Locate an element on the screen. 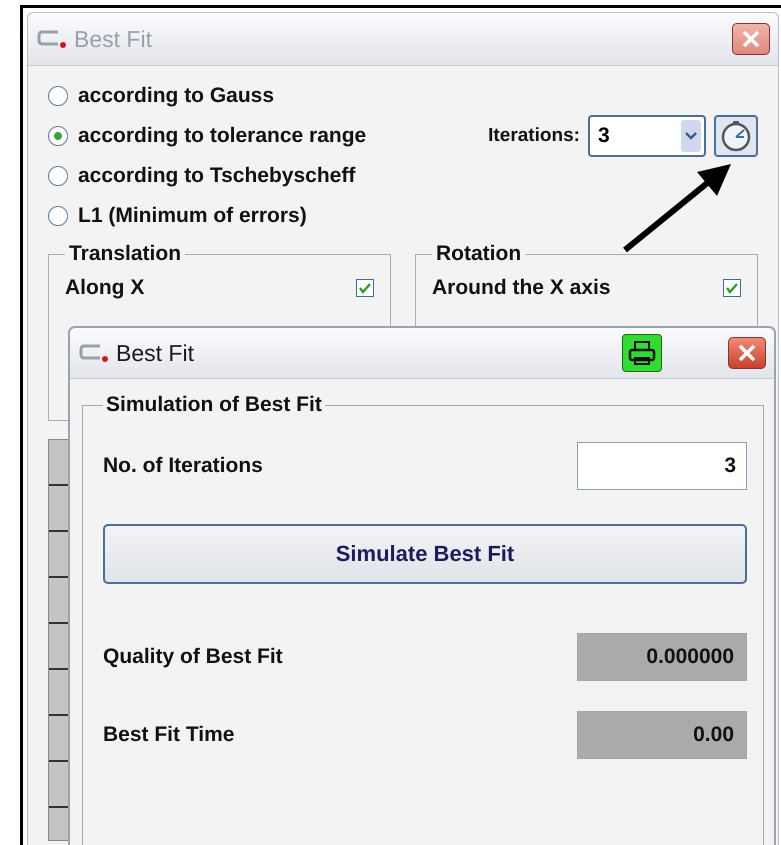 This screenshot has width=781, height=845. group-title: Rotation is located at coordinates (479, 253).